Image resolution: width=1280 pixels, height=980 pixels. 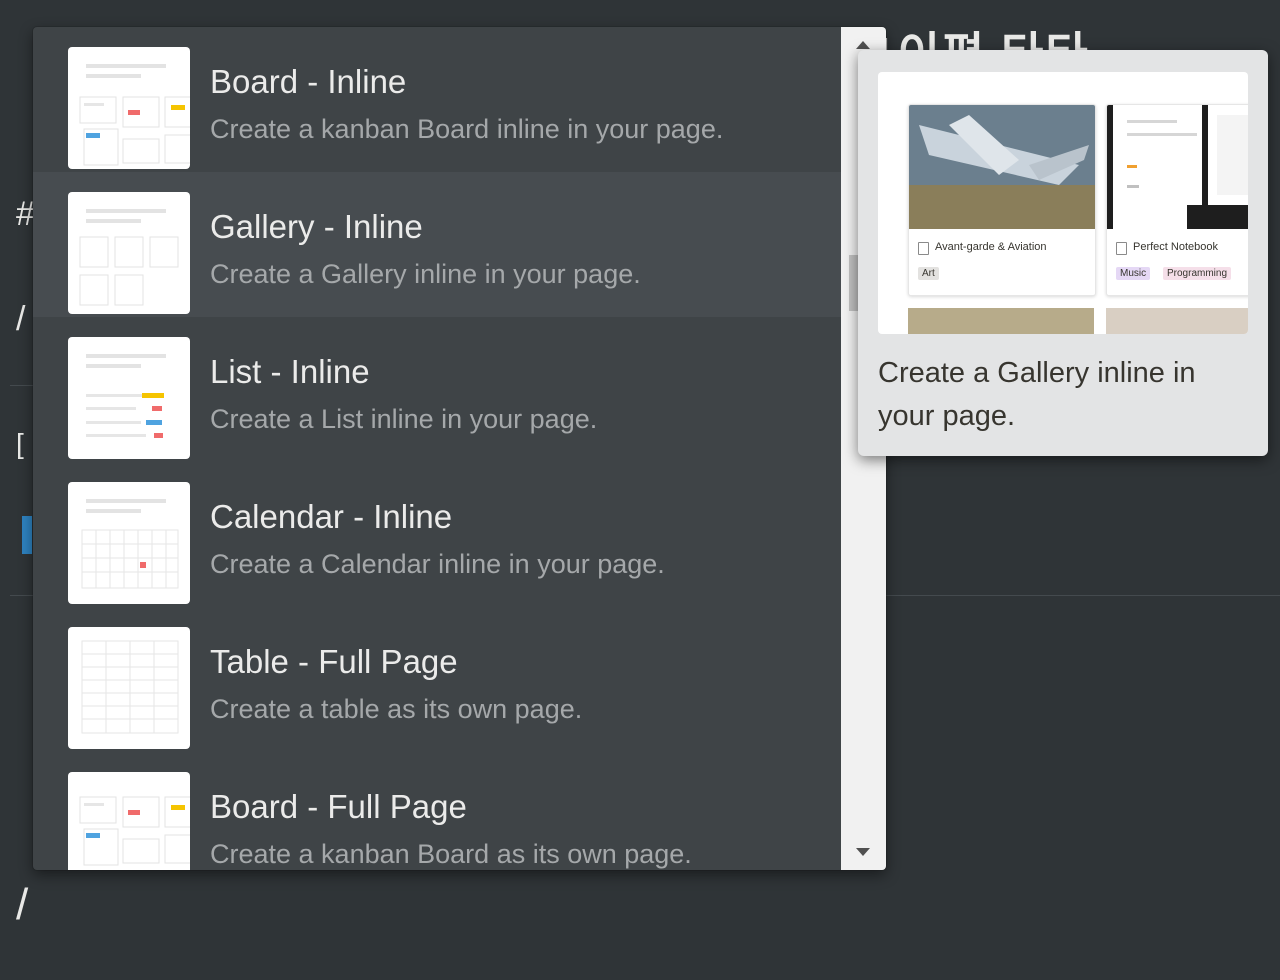 I want to click on gallery-card-tag: Art, so click(x=928, y=273).